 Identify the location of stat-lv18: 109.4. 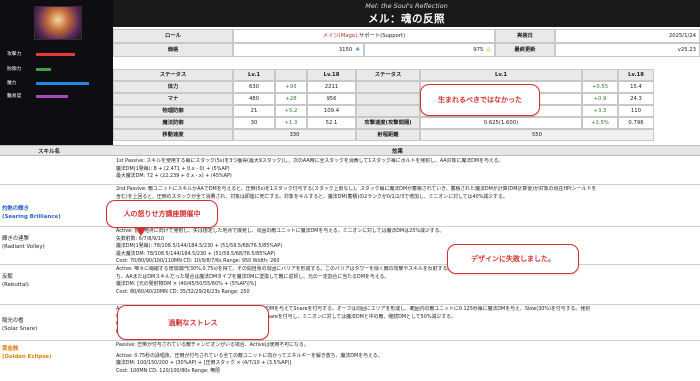
(331, 111).